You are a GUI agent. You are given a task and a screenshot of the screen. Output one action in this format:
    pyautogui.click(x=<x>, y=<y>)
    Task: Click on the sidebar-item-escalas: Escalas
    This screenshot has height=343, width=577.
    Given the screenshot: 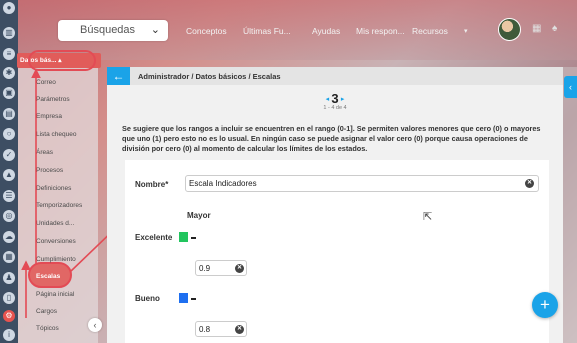 What is the action you would take?
    pyautogui.click(x=48, y=276)
    